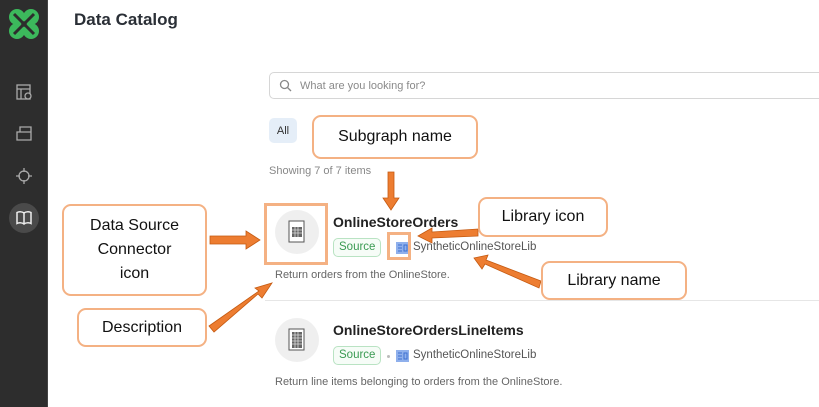 Image resolution: width=819 pixels, height=407 pixels. What do you see at coordinates (235, 240) in the screenshot?
I see `arrow-connector-icon` at bounding box center [235, 240].